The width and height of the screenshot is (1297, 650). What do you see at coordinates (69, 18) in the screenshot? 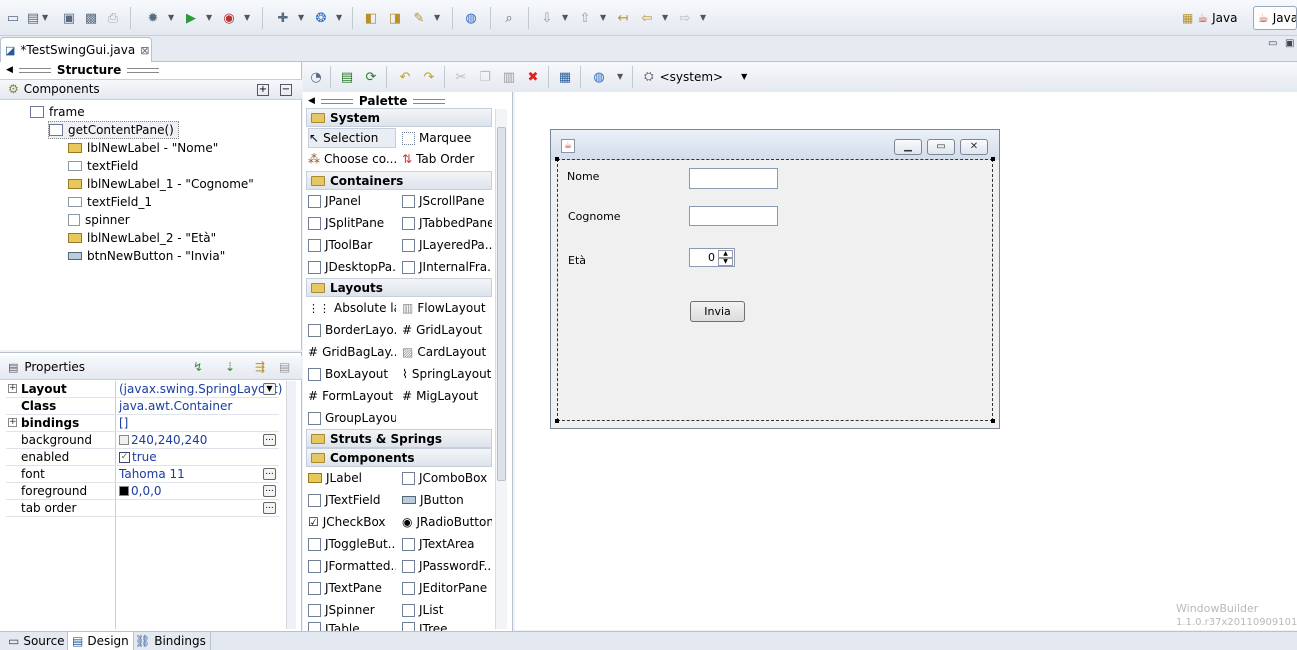
I see `save-icon: ▣` at bounding box center [69, 18].